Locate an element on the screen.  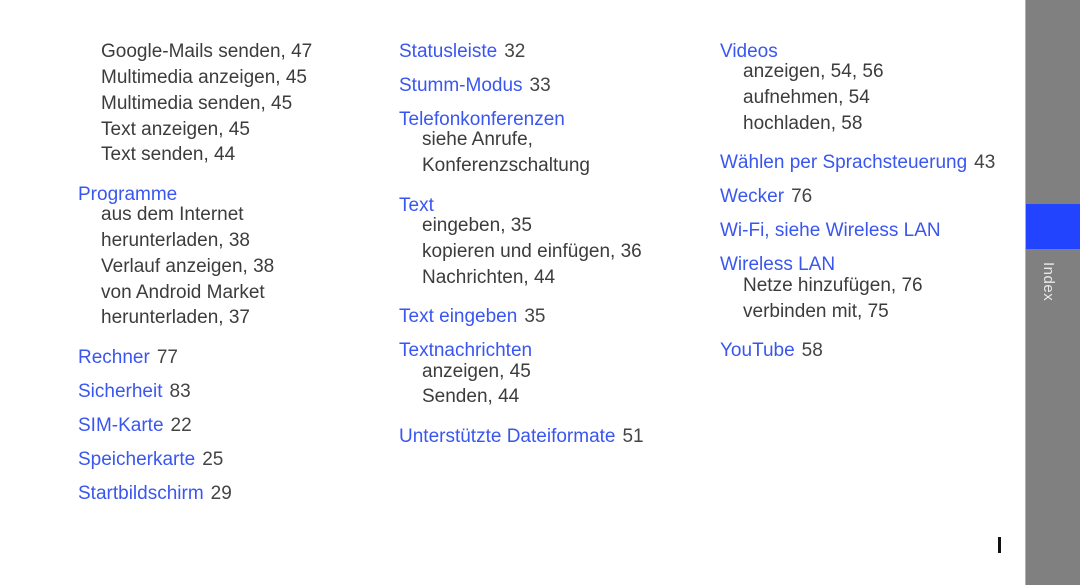
page-number: 33 is located at coordinates (540, 85).